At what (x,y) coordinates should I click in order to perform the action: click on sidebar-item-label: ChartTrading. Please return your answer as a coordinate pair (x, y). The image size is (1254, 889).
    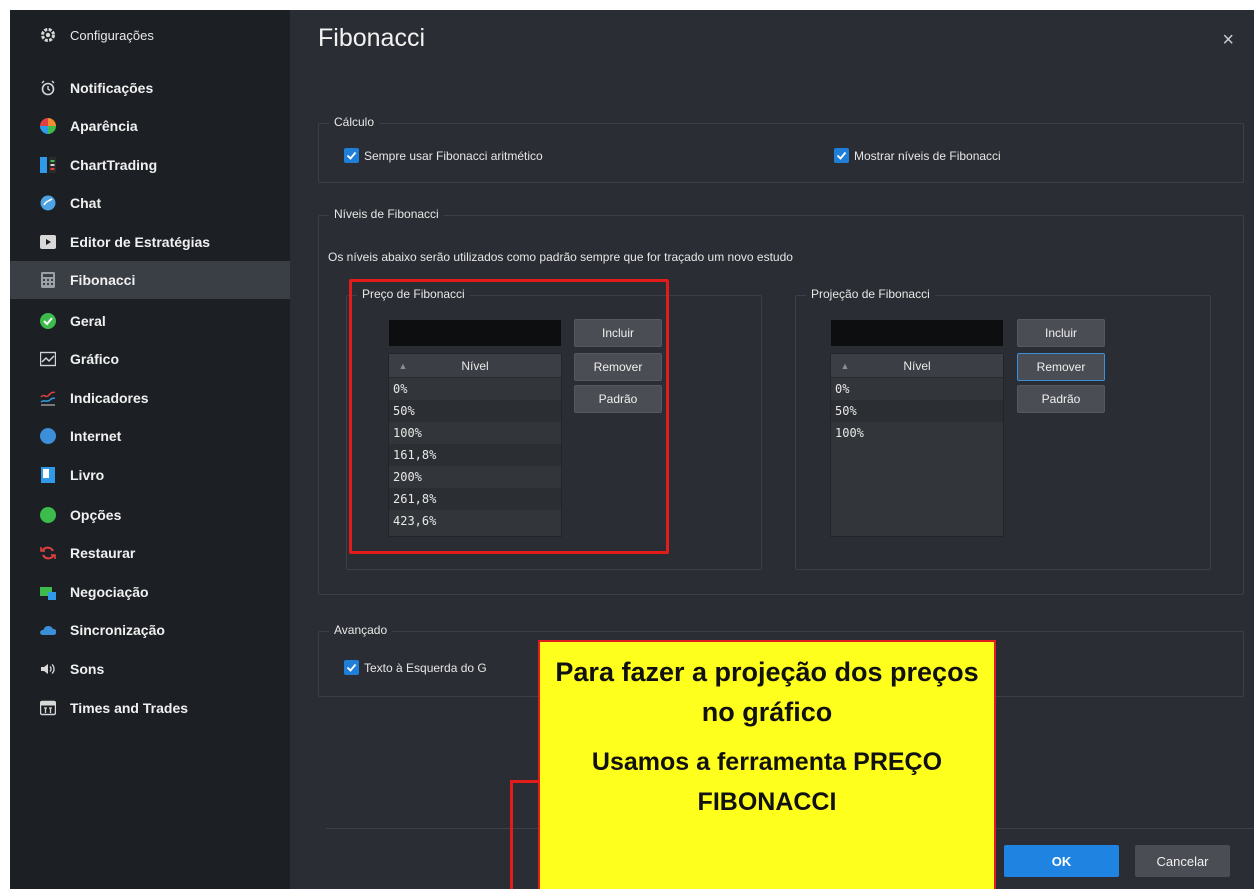
    Looking at the image, I should click on (114, 165).